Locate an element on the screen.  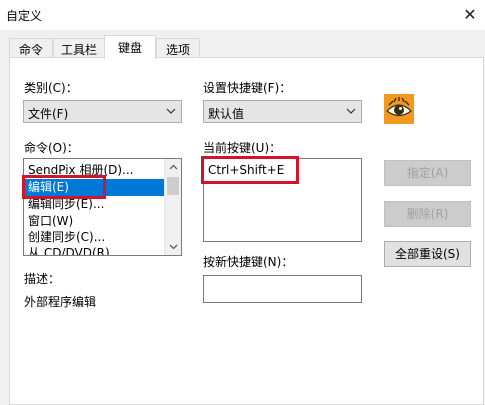
current-keys-label: 当前按键(U)： is located at coordinates (242, 148).